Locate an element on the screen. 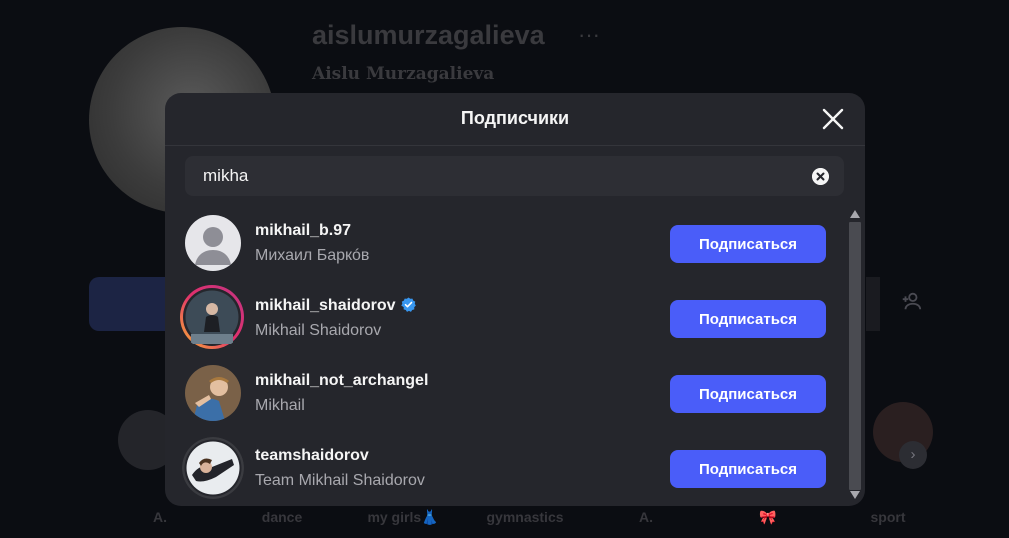 The width and height of the screenshot is (1009, 538). row-full-name: Mikhail Shaidorov is located at coordinates (318, 330).